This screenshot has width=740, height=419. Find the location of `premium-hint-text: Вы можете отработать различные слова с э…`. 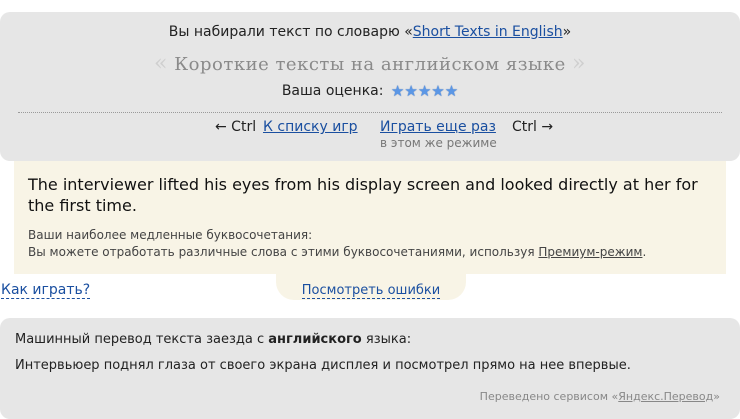

premium-hint-text: Вы можете отработать различные слова с э… is located at coordinates (283, 252).